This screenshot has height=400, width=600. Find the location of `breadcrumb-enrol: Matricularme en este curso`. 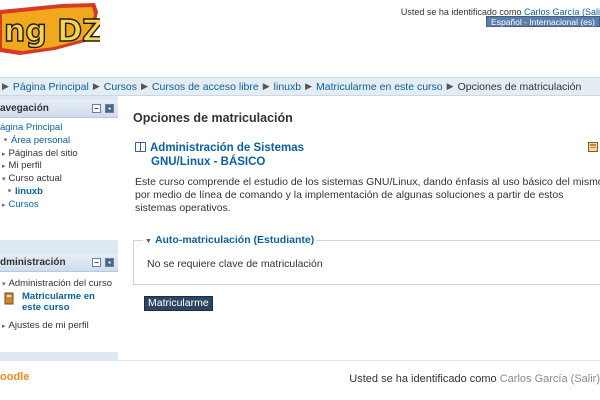

breadcrumb-enrol: Matricularme en este curso is located at coordinates (379, 87).